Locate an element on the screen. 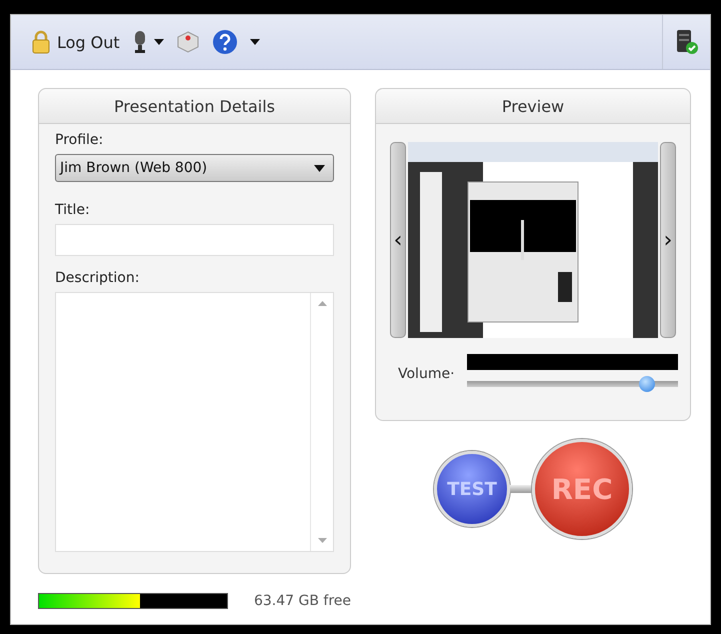  cube-icon is located at coordinates (188, 42).